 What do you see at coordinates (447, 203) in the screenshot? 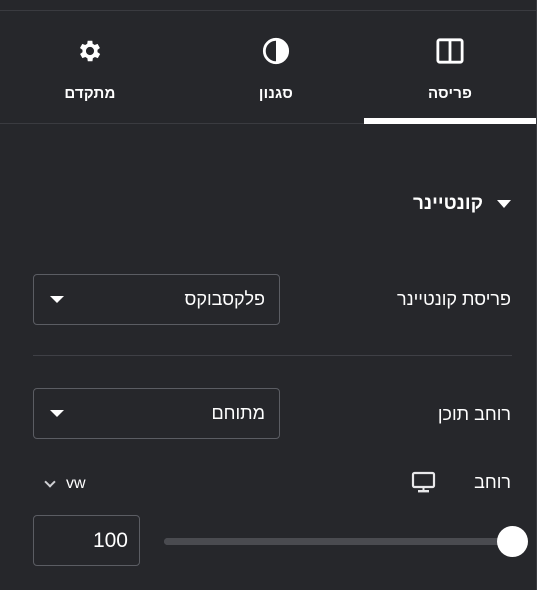
I see `section-title: קונטיינר` at bounding box center [447, 203].